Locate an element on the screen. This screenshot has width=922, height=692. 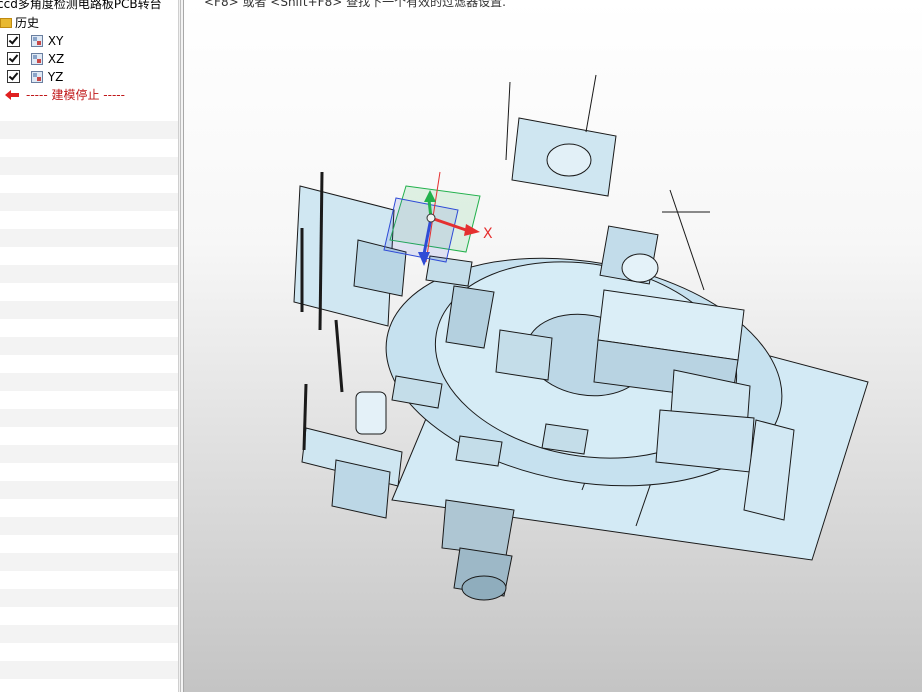
plane-label: XZ is located at coordinates (56, 59).